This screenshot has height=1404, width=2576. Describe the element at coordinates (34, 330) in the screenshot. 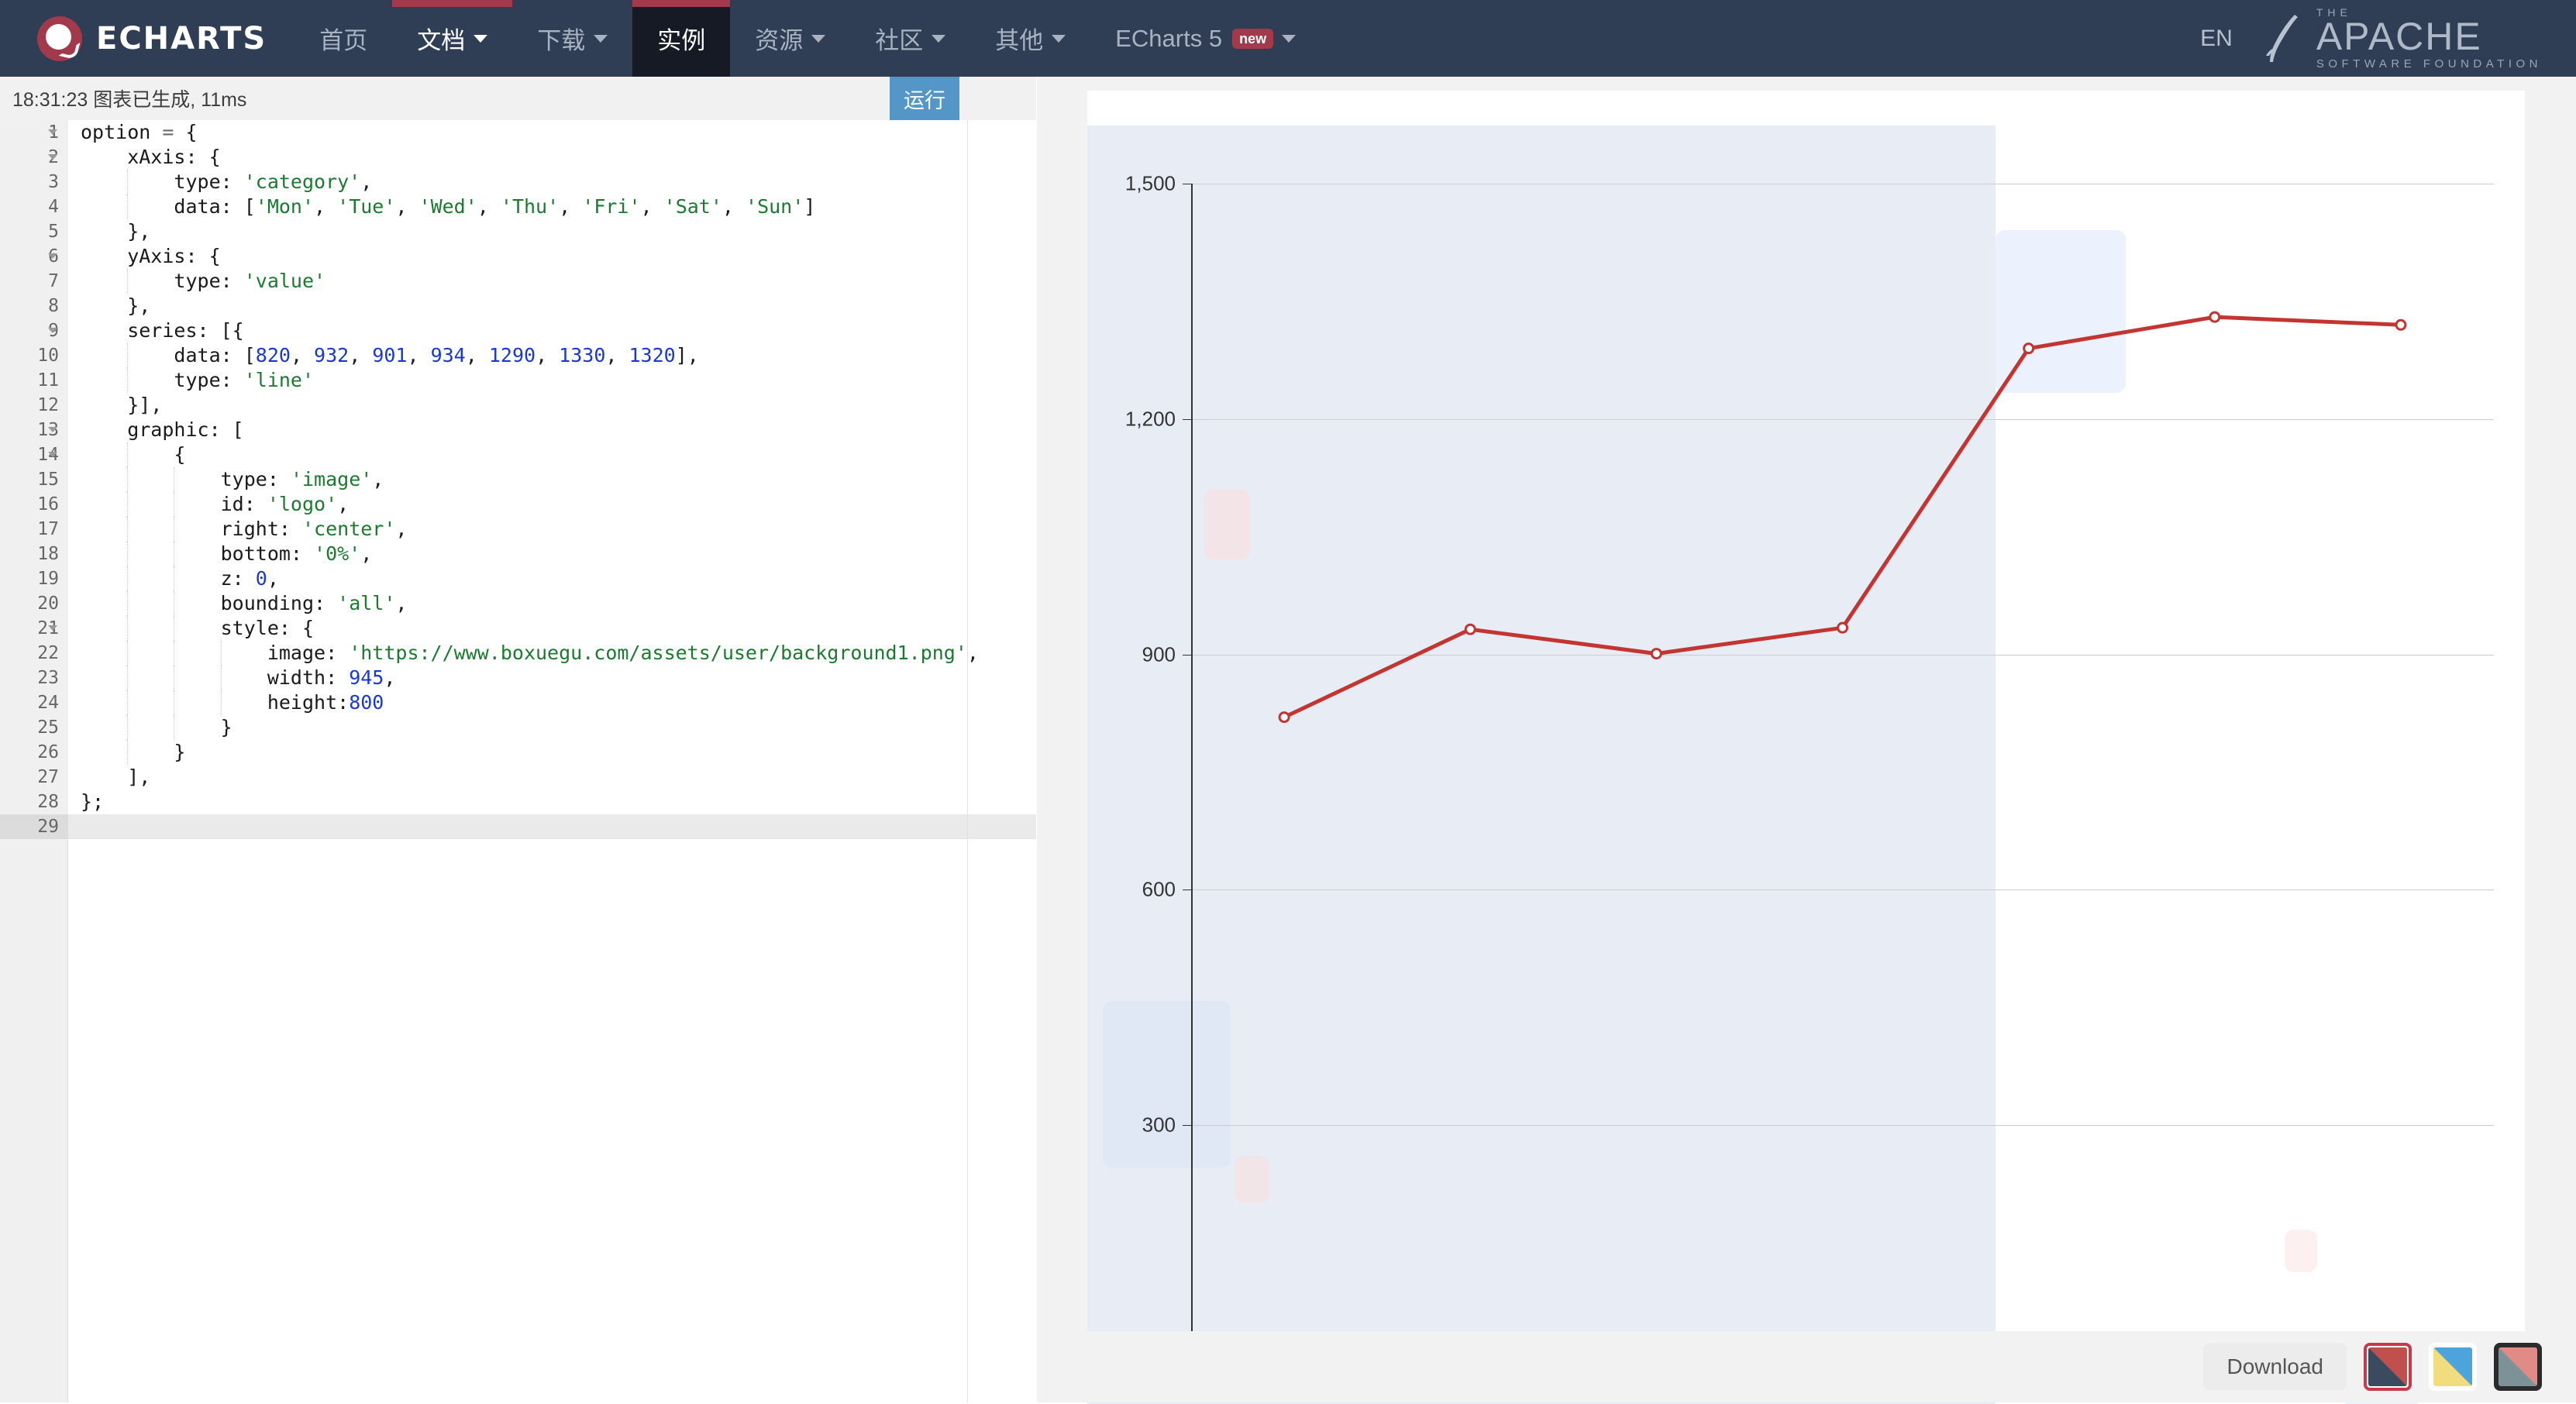

I see `line-number: 9` at that location.